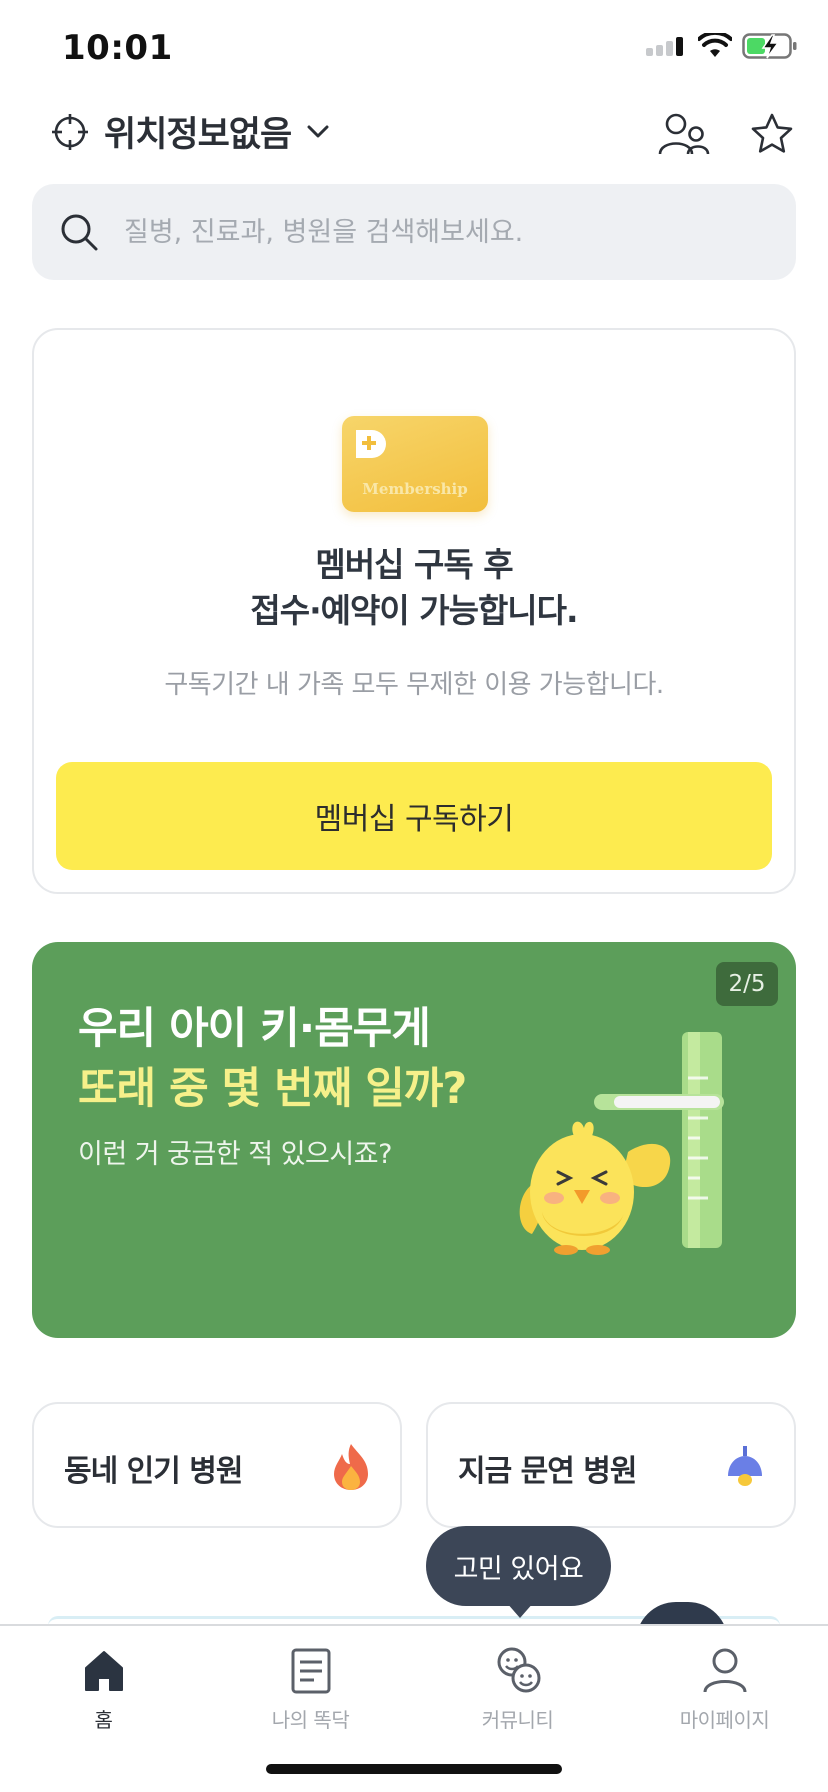 The height and width of the screenshot is (1792, 828). Describe the element at coordinates (414, 685) in the screenshot. I see `membership-subtitle: 구독기간 내 가족 모두 무제한 이용 가능합니다.` at that location.